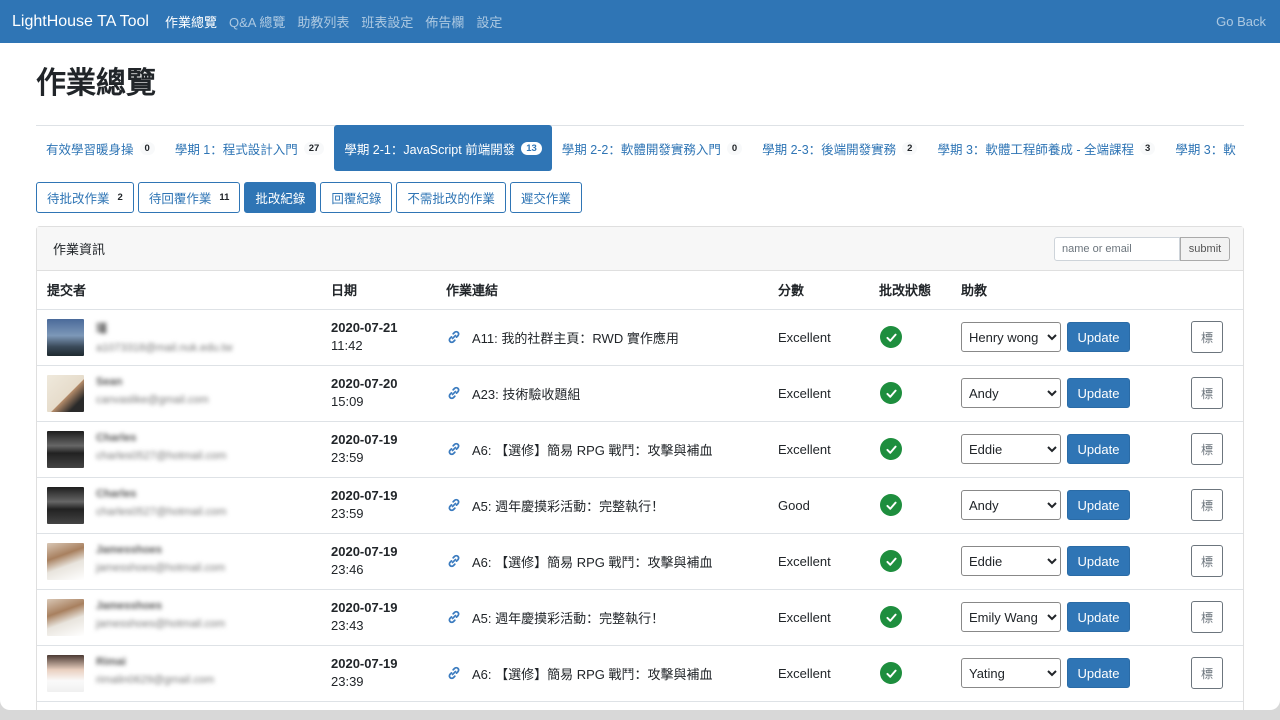 The image size is (1280, 720). I want to click on score-cell: Excellent, so click(818, 617).